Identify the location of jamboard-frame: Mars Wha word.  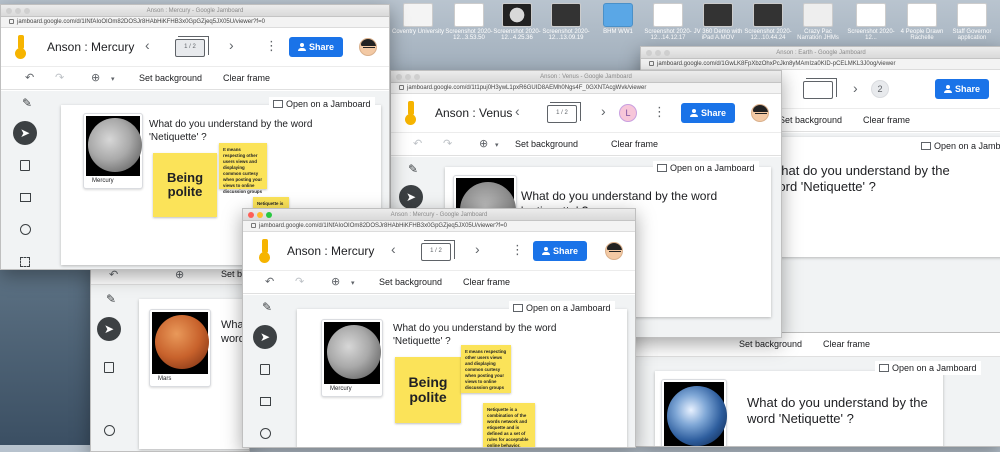
(194, 374).